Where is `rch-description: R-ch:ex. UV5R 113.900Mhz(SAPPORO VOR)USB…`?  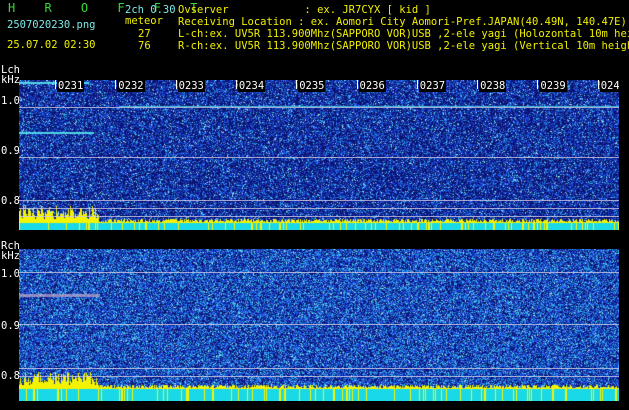
rch-description: R-ch:ex. UV5R 113.900Mhz(SAPPORO VOR)USB… is located at coordinates (403, 46).